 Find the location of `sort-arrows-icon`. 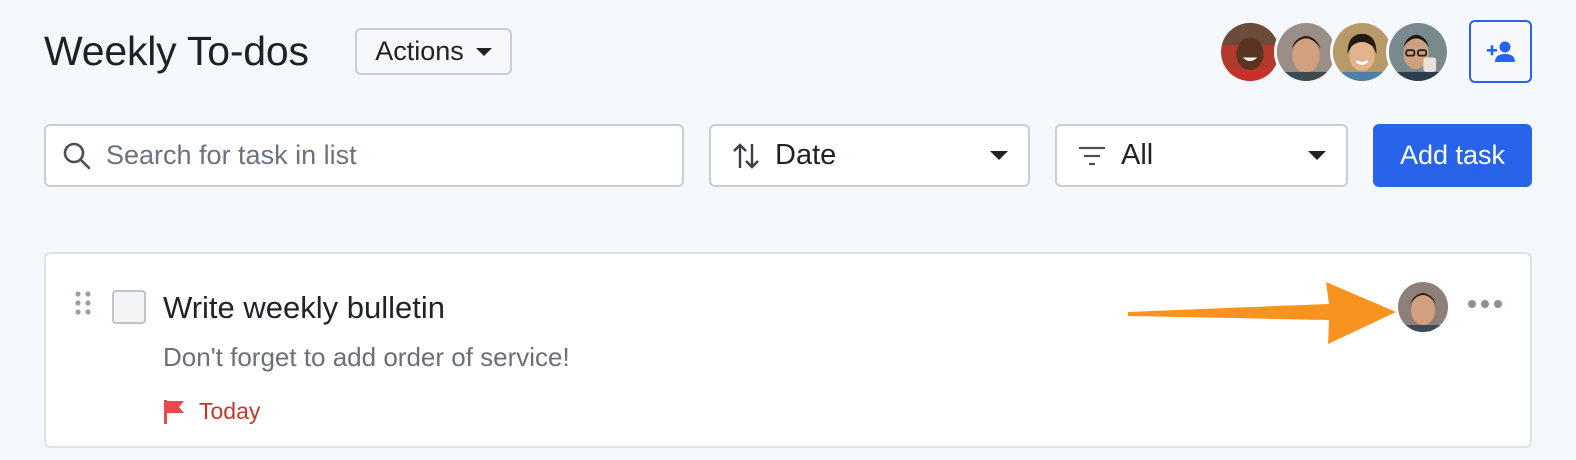

sort-arrows-icon is located at coordinates (746, 155).